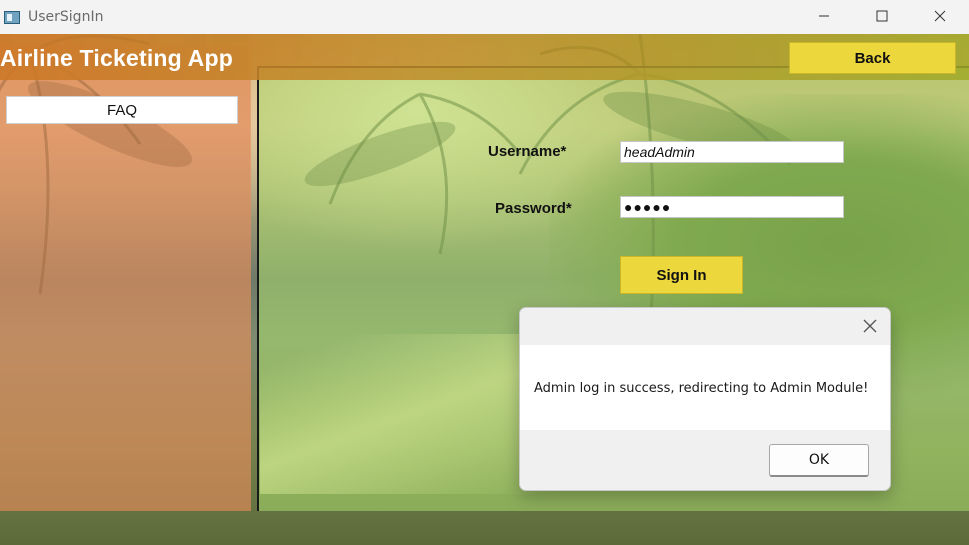  I want to click on password-field: ●●●●●, so click(732, 207).